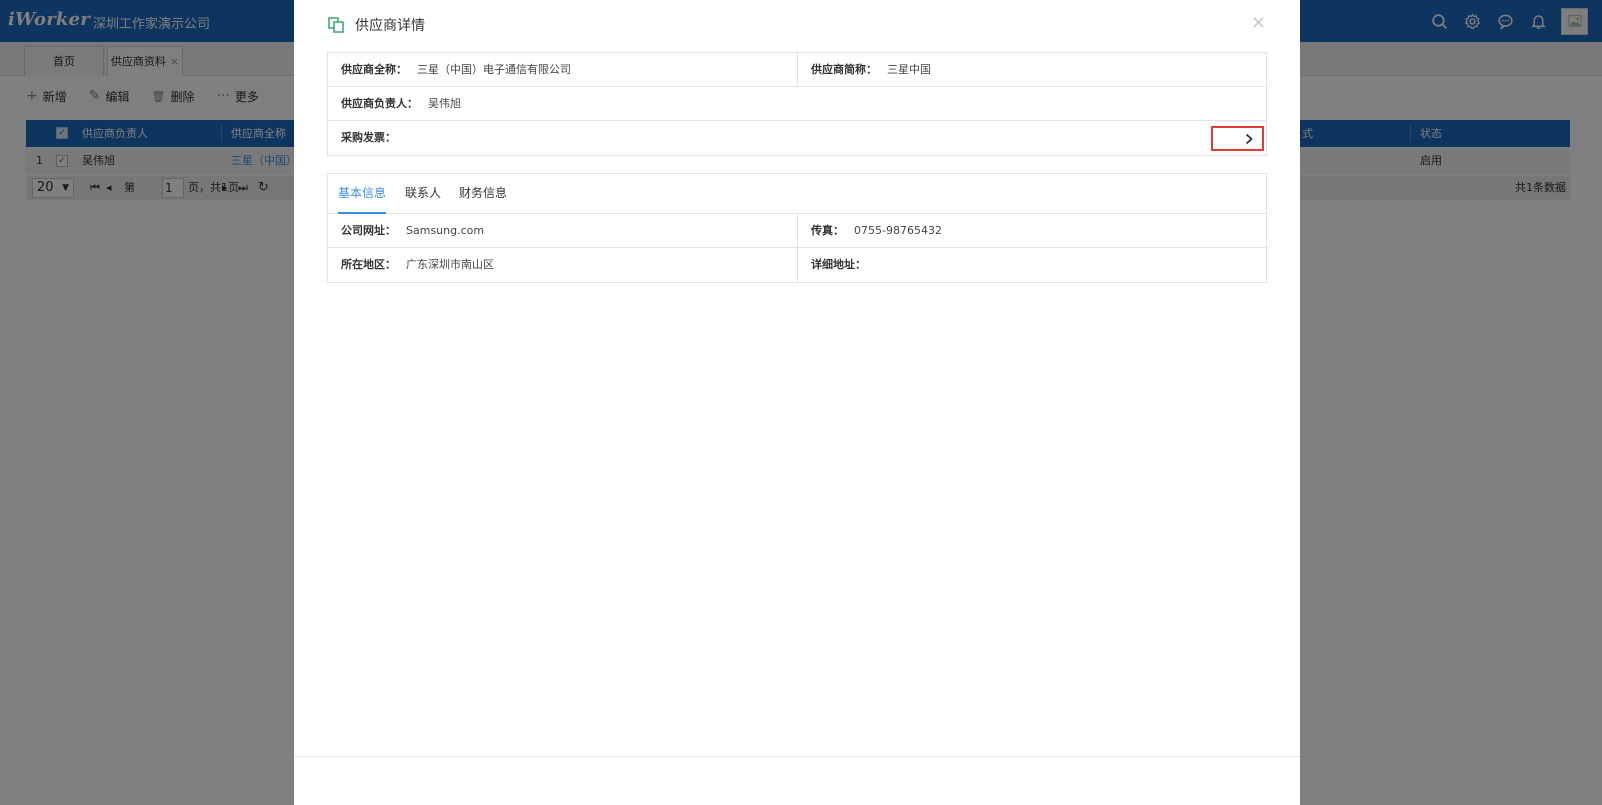 The height and width of the screenshot is (805, 1602). Describe the element at coordinates (368, 230) in the screenshot. I see `website-label: 公司网址：` at that location.